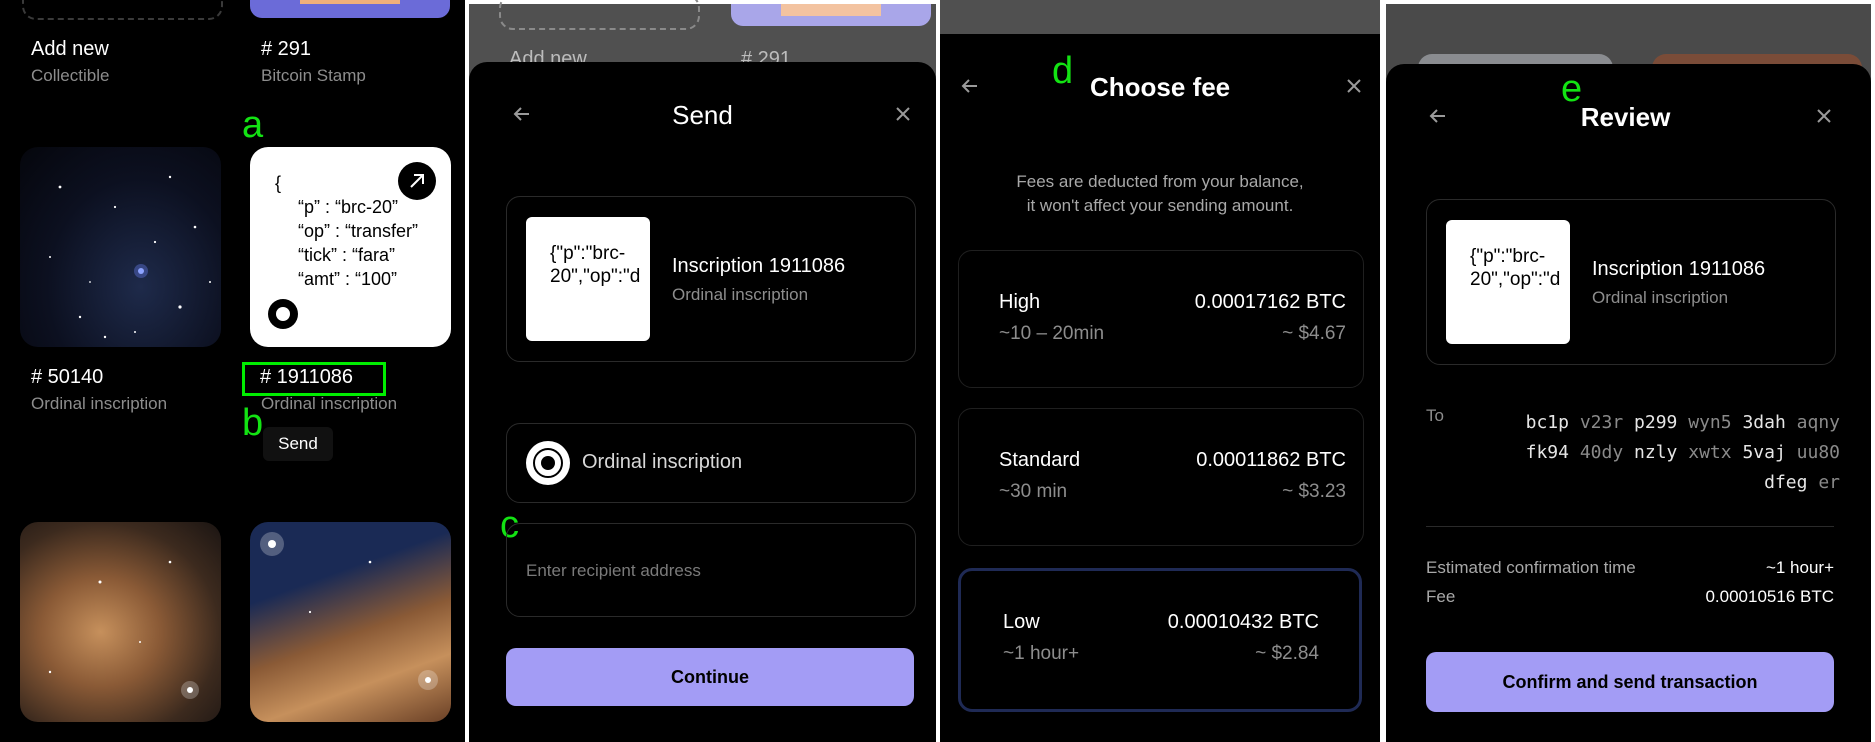 This screenshot has width=1875, height=742. Describe the element at coordinates (329, 403) in the screenshot. I see `inscription-1911086-subtitle: Ordinal inscription` at that location.